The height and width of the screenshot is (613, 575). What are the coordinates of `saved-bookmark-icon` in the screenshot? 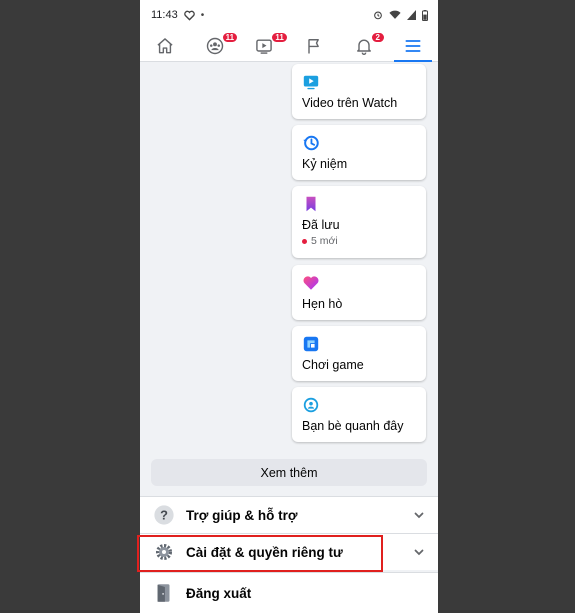 It's located at (311, 204).